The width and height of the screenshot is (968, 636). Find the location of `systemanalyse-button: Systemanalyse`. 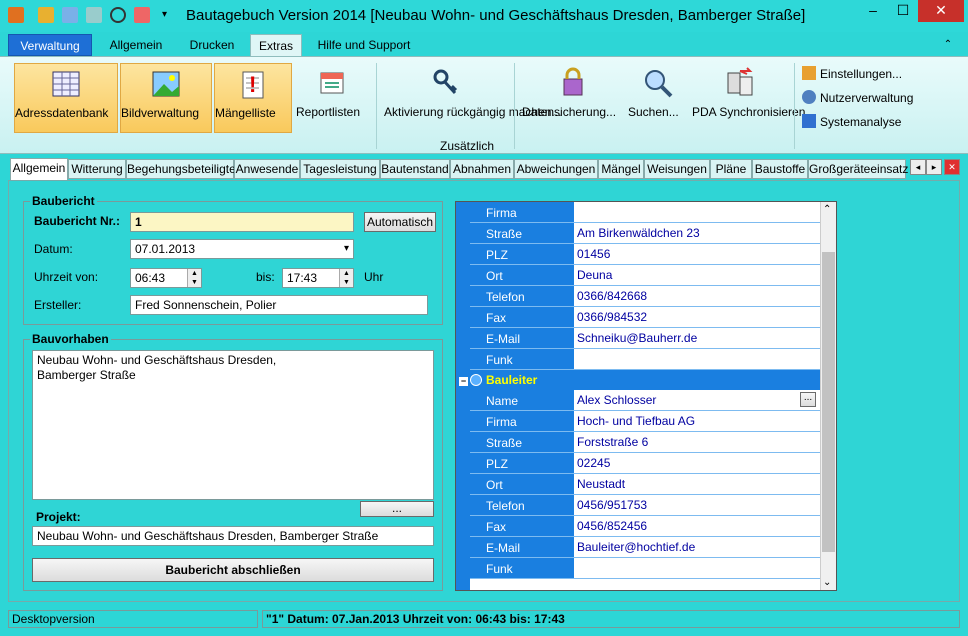

systemanalyse-button: Systemanalyse is located at coordinates (851, 122).